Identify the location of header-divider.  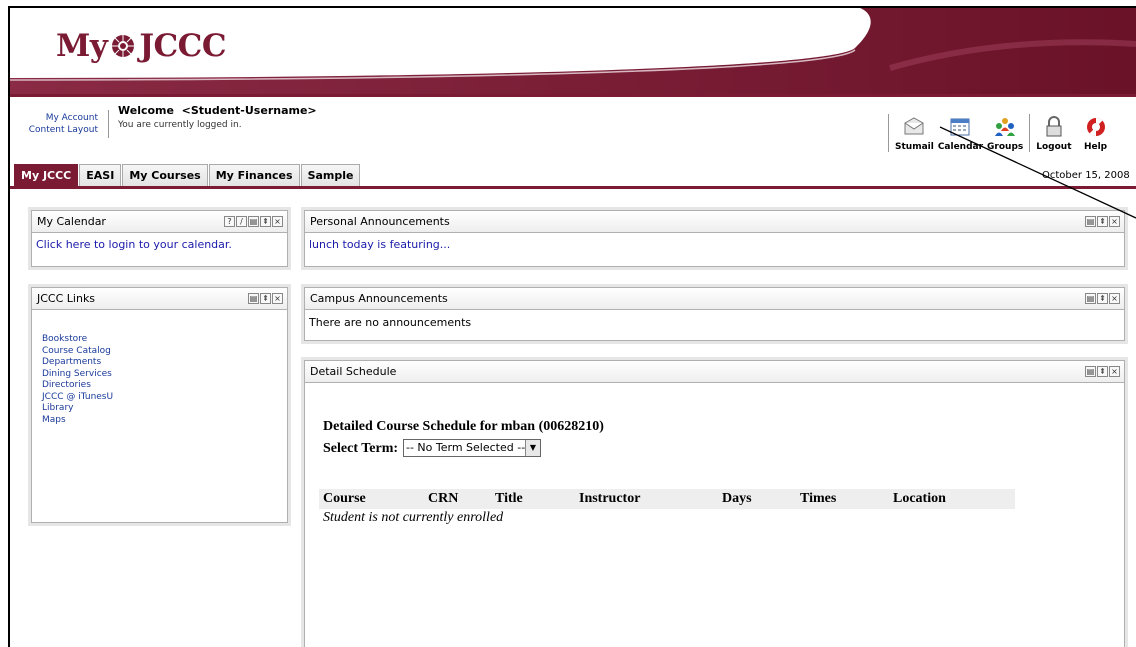
(573, 95).